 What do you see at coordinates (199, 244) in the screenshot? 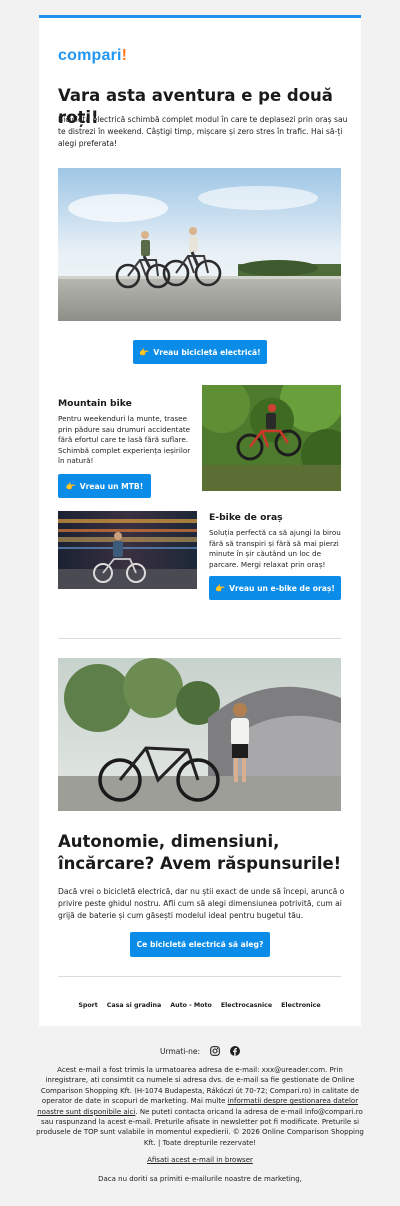
I see `hero-photo` at bounding box center [199, 244].